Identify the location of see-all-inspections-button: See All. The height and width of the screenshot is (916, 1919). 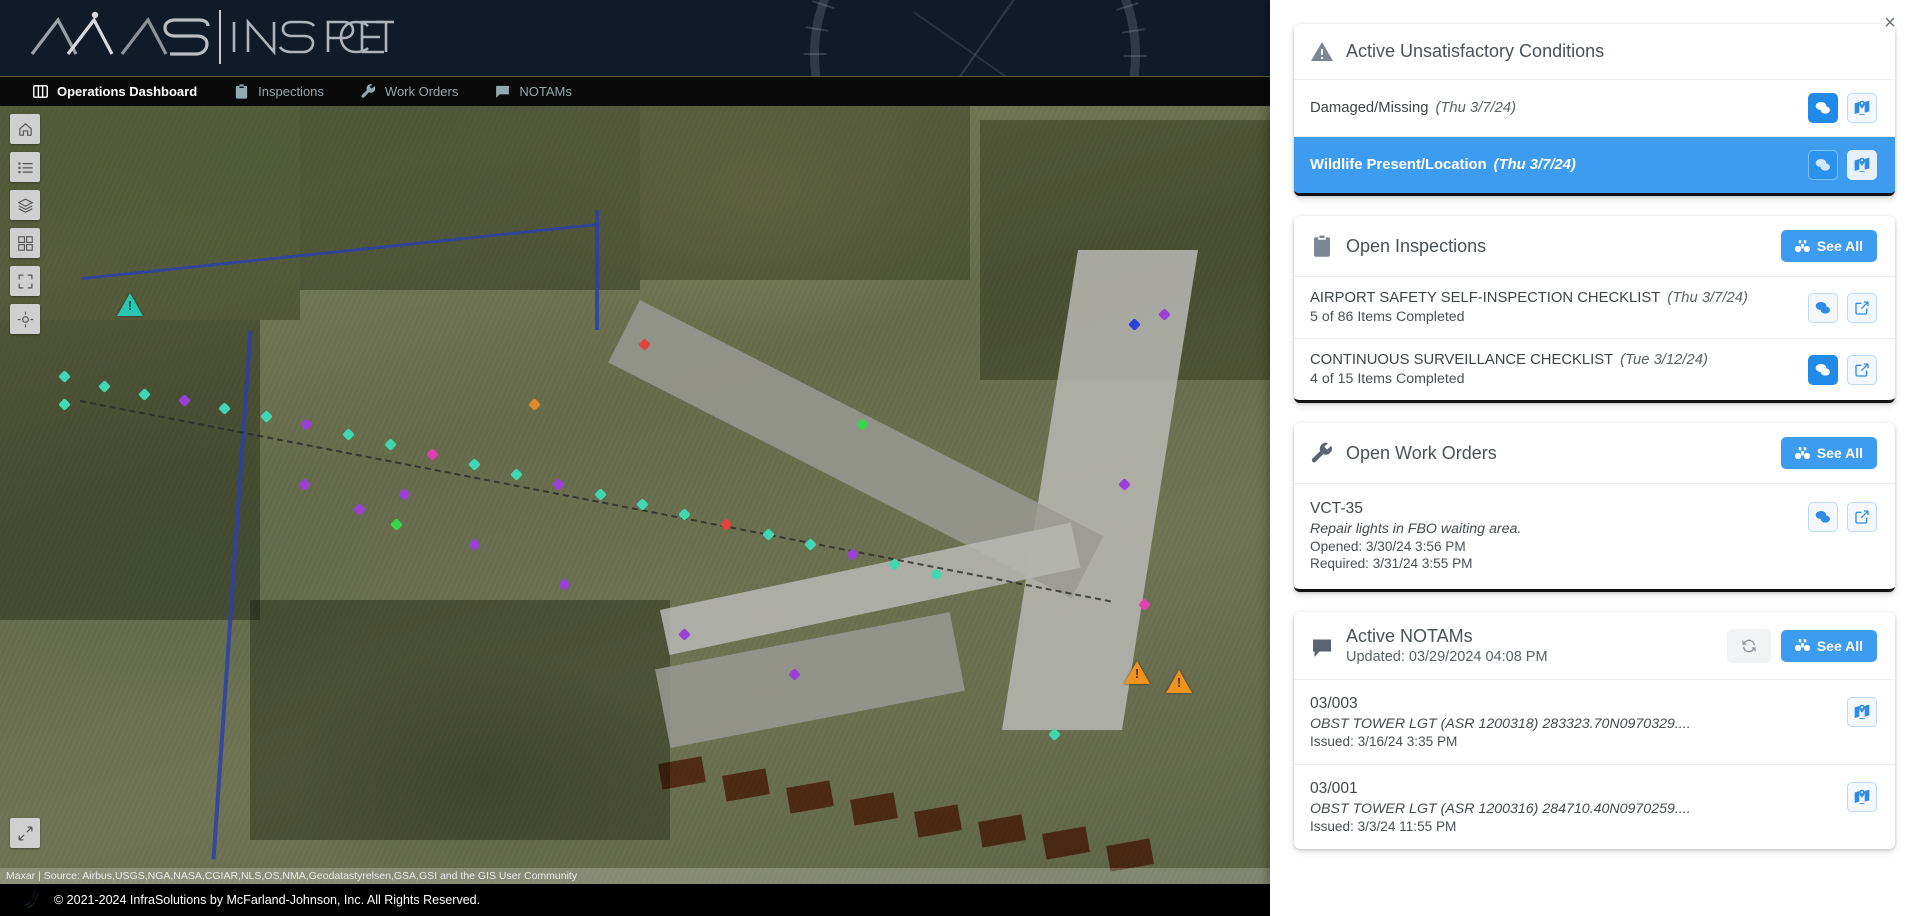
(1828, 246).